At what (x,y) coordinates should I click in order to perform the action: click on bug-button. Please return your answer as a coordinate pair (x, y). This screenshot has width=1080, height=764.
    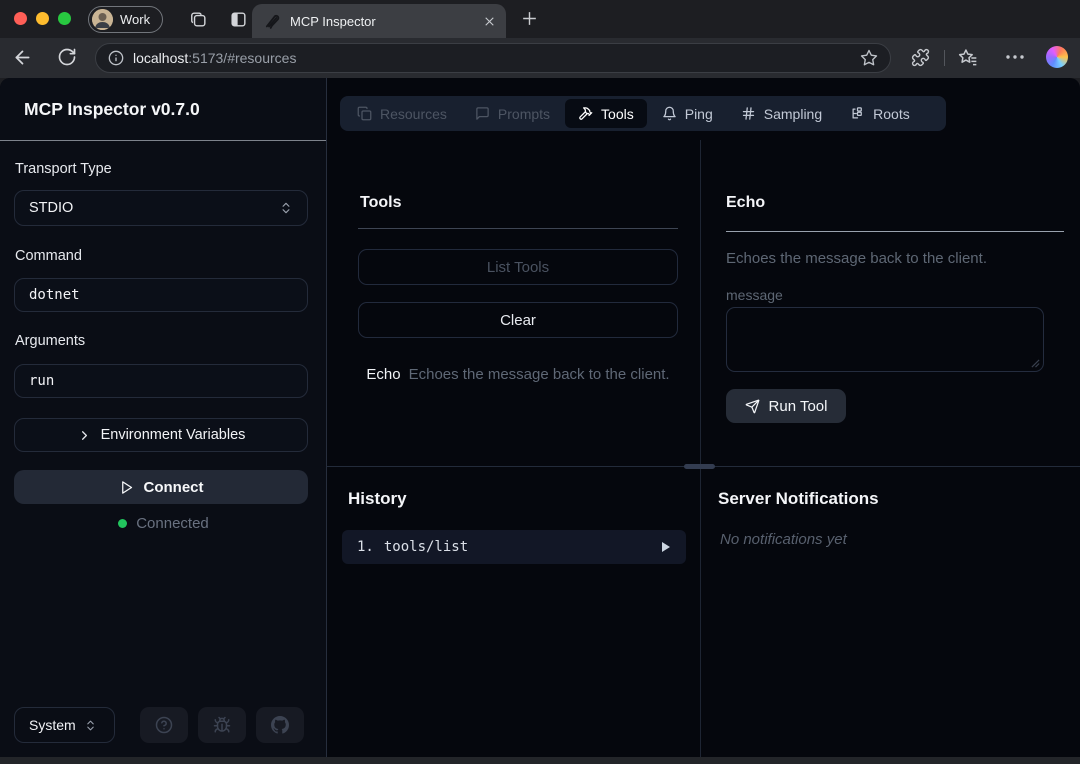
    Looking at the image, I should click on (222, 725).